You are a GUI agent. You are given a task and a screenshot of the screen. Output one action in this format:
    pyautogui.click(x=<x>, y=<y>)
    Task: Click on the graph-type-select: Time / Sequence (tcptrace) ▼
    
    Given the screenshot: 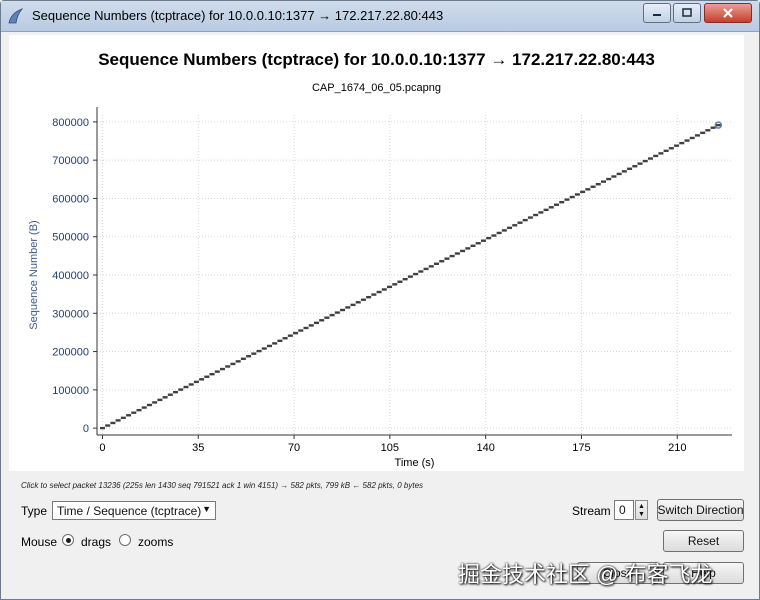 What is the action you would take?
    pyautogui.click(x=134, y=510)
    